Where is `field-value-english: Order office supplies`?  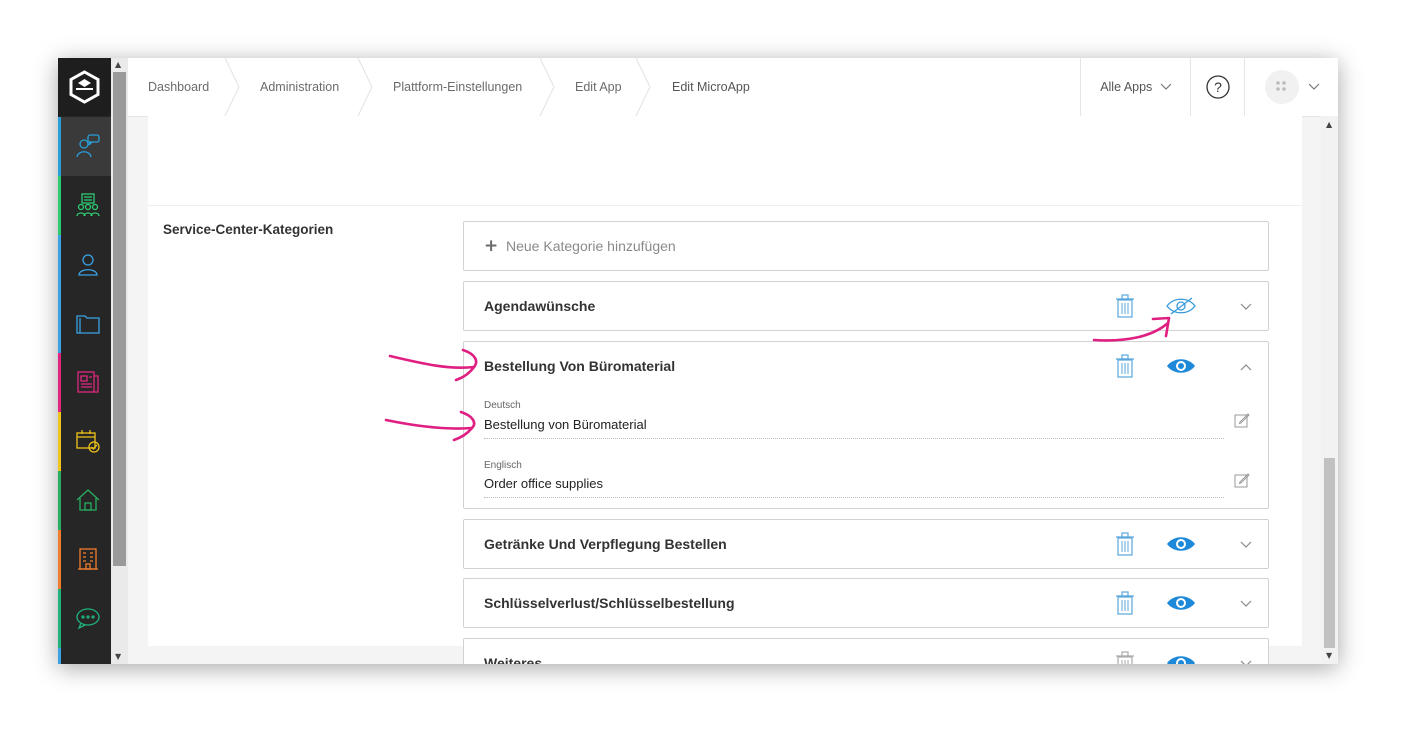
field-value-english: Order office supplies is located at coordinates (543, 483).